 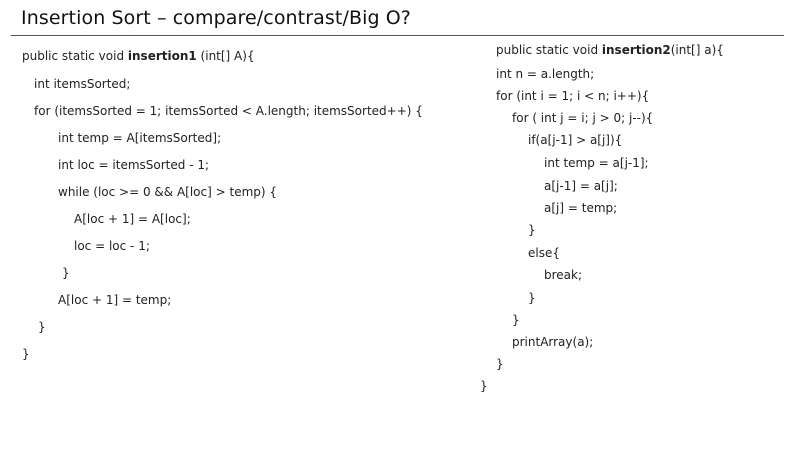 What do you see at coordinates (140, 138) in the screenshot?
I see `code-line: int temp = A[itemsSorted];` at bounding box center [140, 138].